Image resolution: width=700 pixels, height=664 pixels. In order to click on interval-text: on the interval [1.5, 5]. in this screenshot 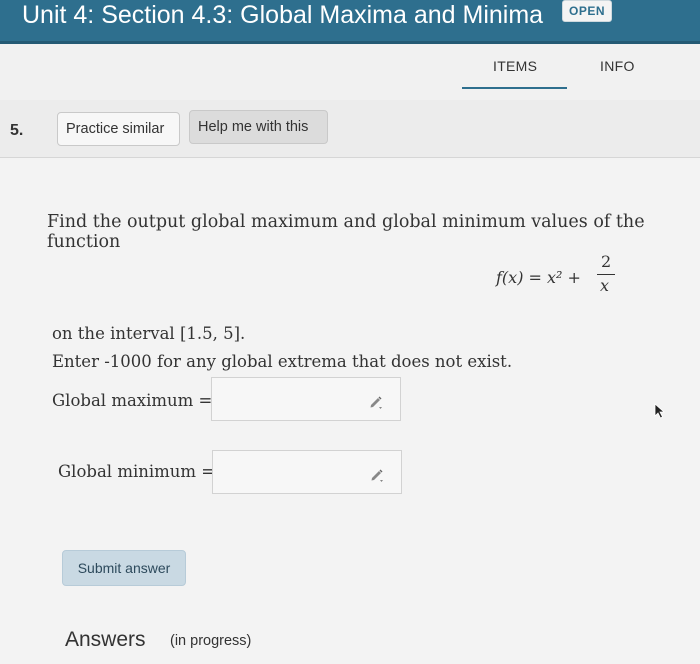, I will do `click(149, 333)`.